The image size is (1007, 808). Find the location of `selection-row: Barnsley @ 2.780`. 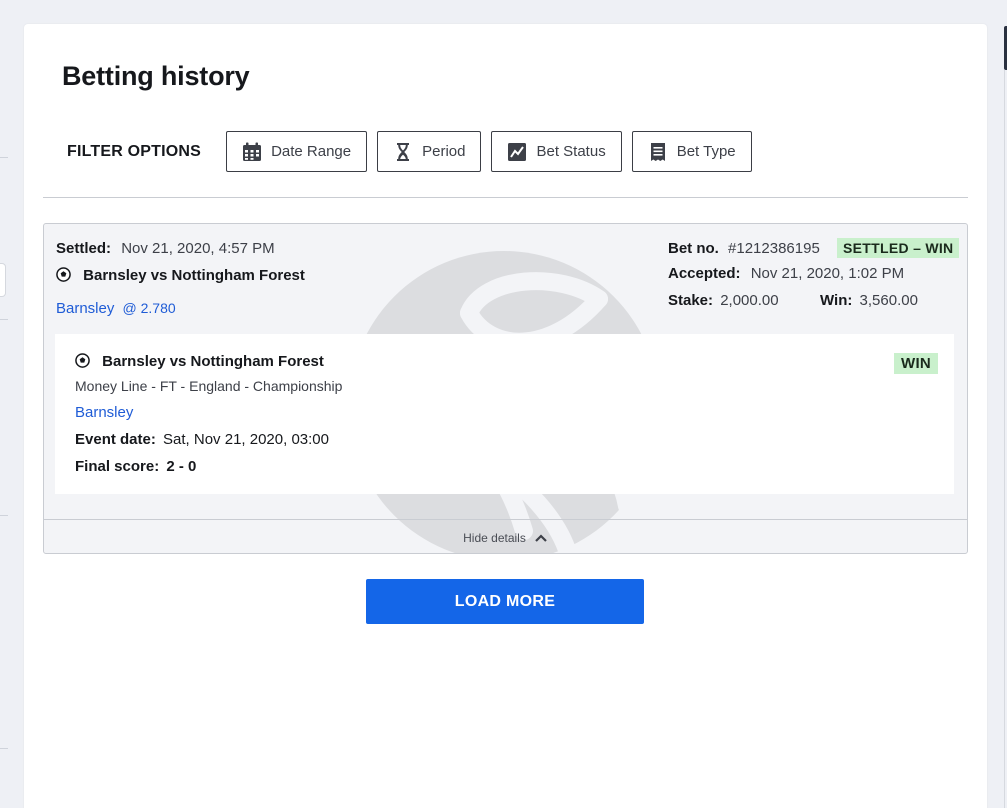

selection-row: Barnsley @ 2.780 is located at coordinates (116, 308).